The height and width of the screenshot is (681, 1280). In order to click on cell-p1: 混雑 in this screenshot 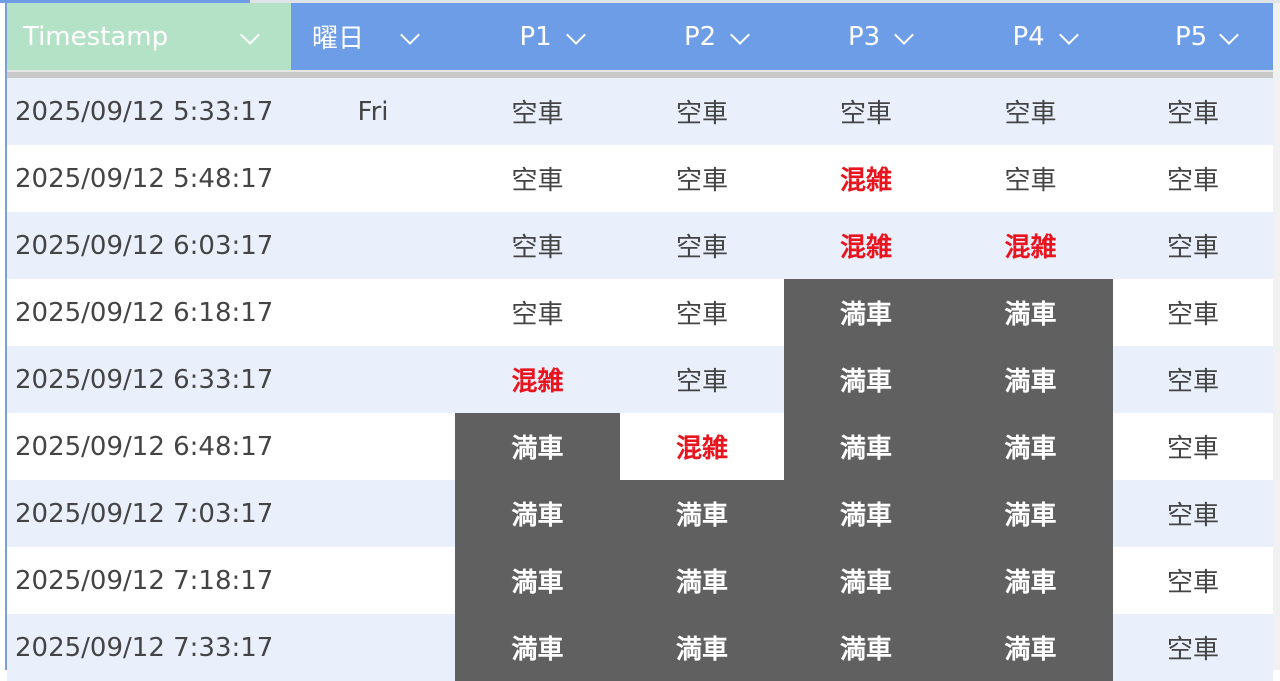, I will do `click(537, 379)`.